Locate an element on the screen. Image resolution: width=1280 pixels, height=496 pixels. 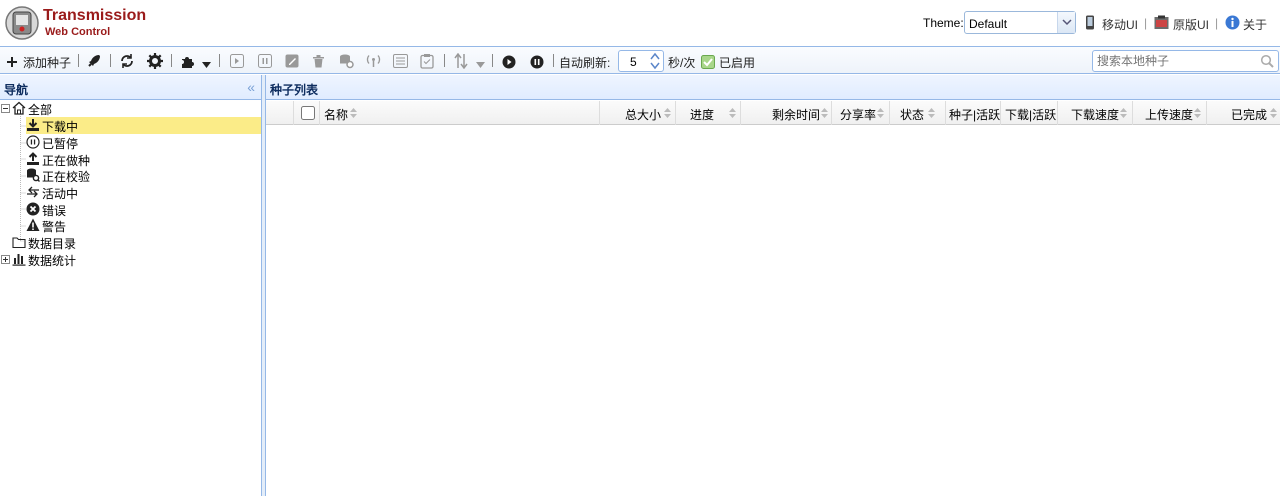
column-completed: 已完成 is located at coordinates (1243, 113).